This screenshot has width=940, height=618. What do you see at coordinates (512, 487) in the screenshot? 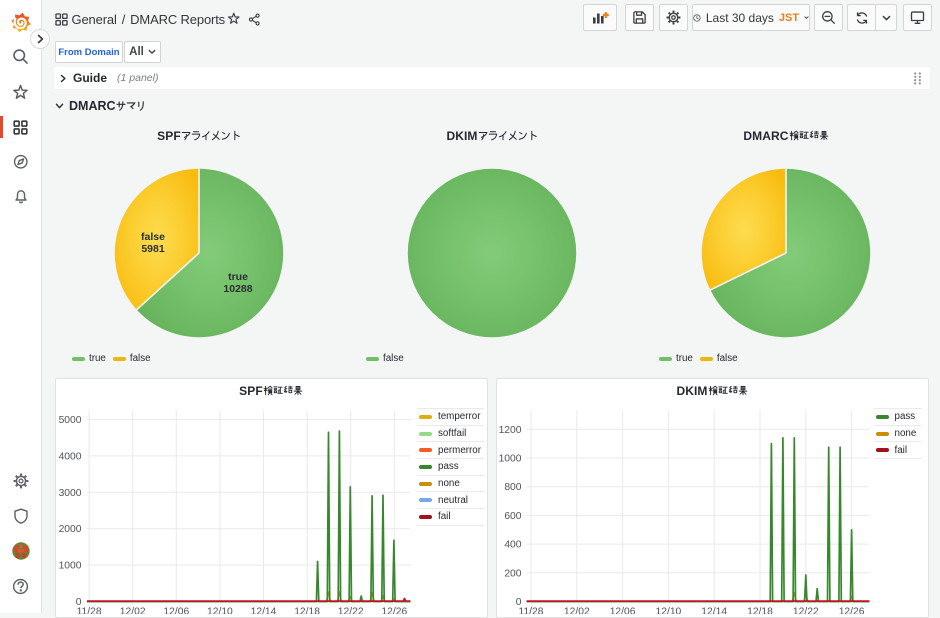
I see `svg-text: 800` at bounding box center [512, 487].